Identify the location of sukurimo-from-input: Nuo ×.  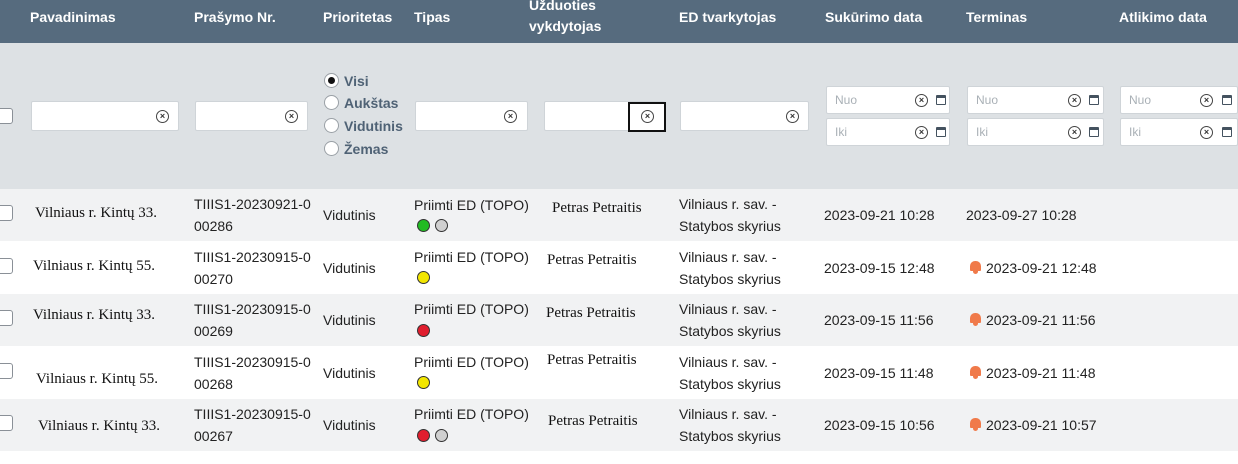
(888, 100).